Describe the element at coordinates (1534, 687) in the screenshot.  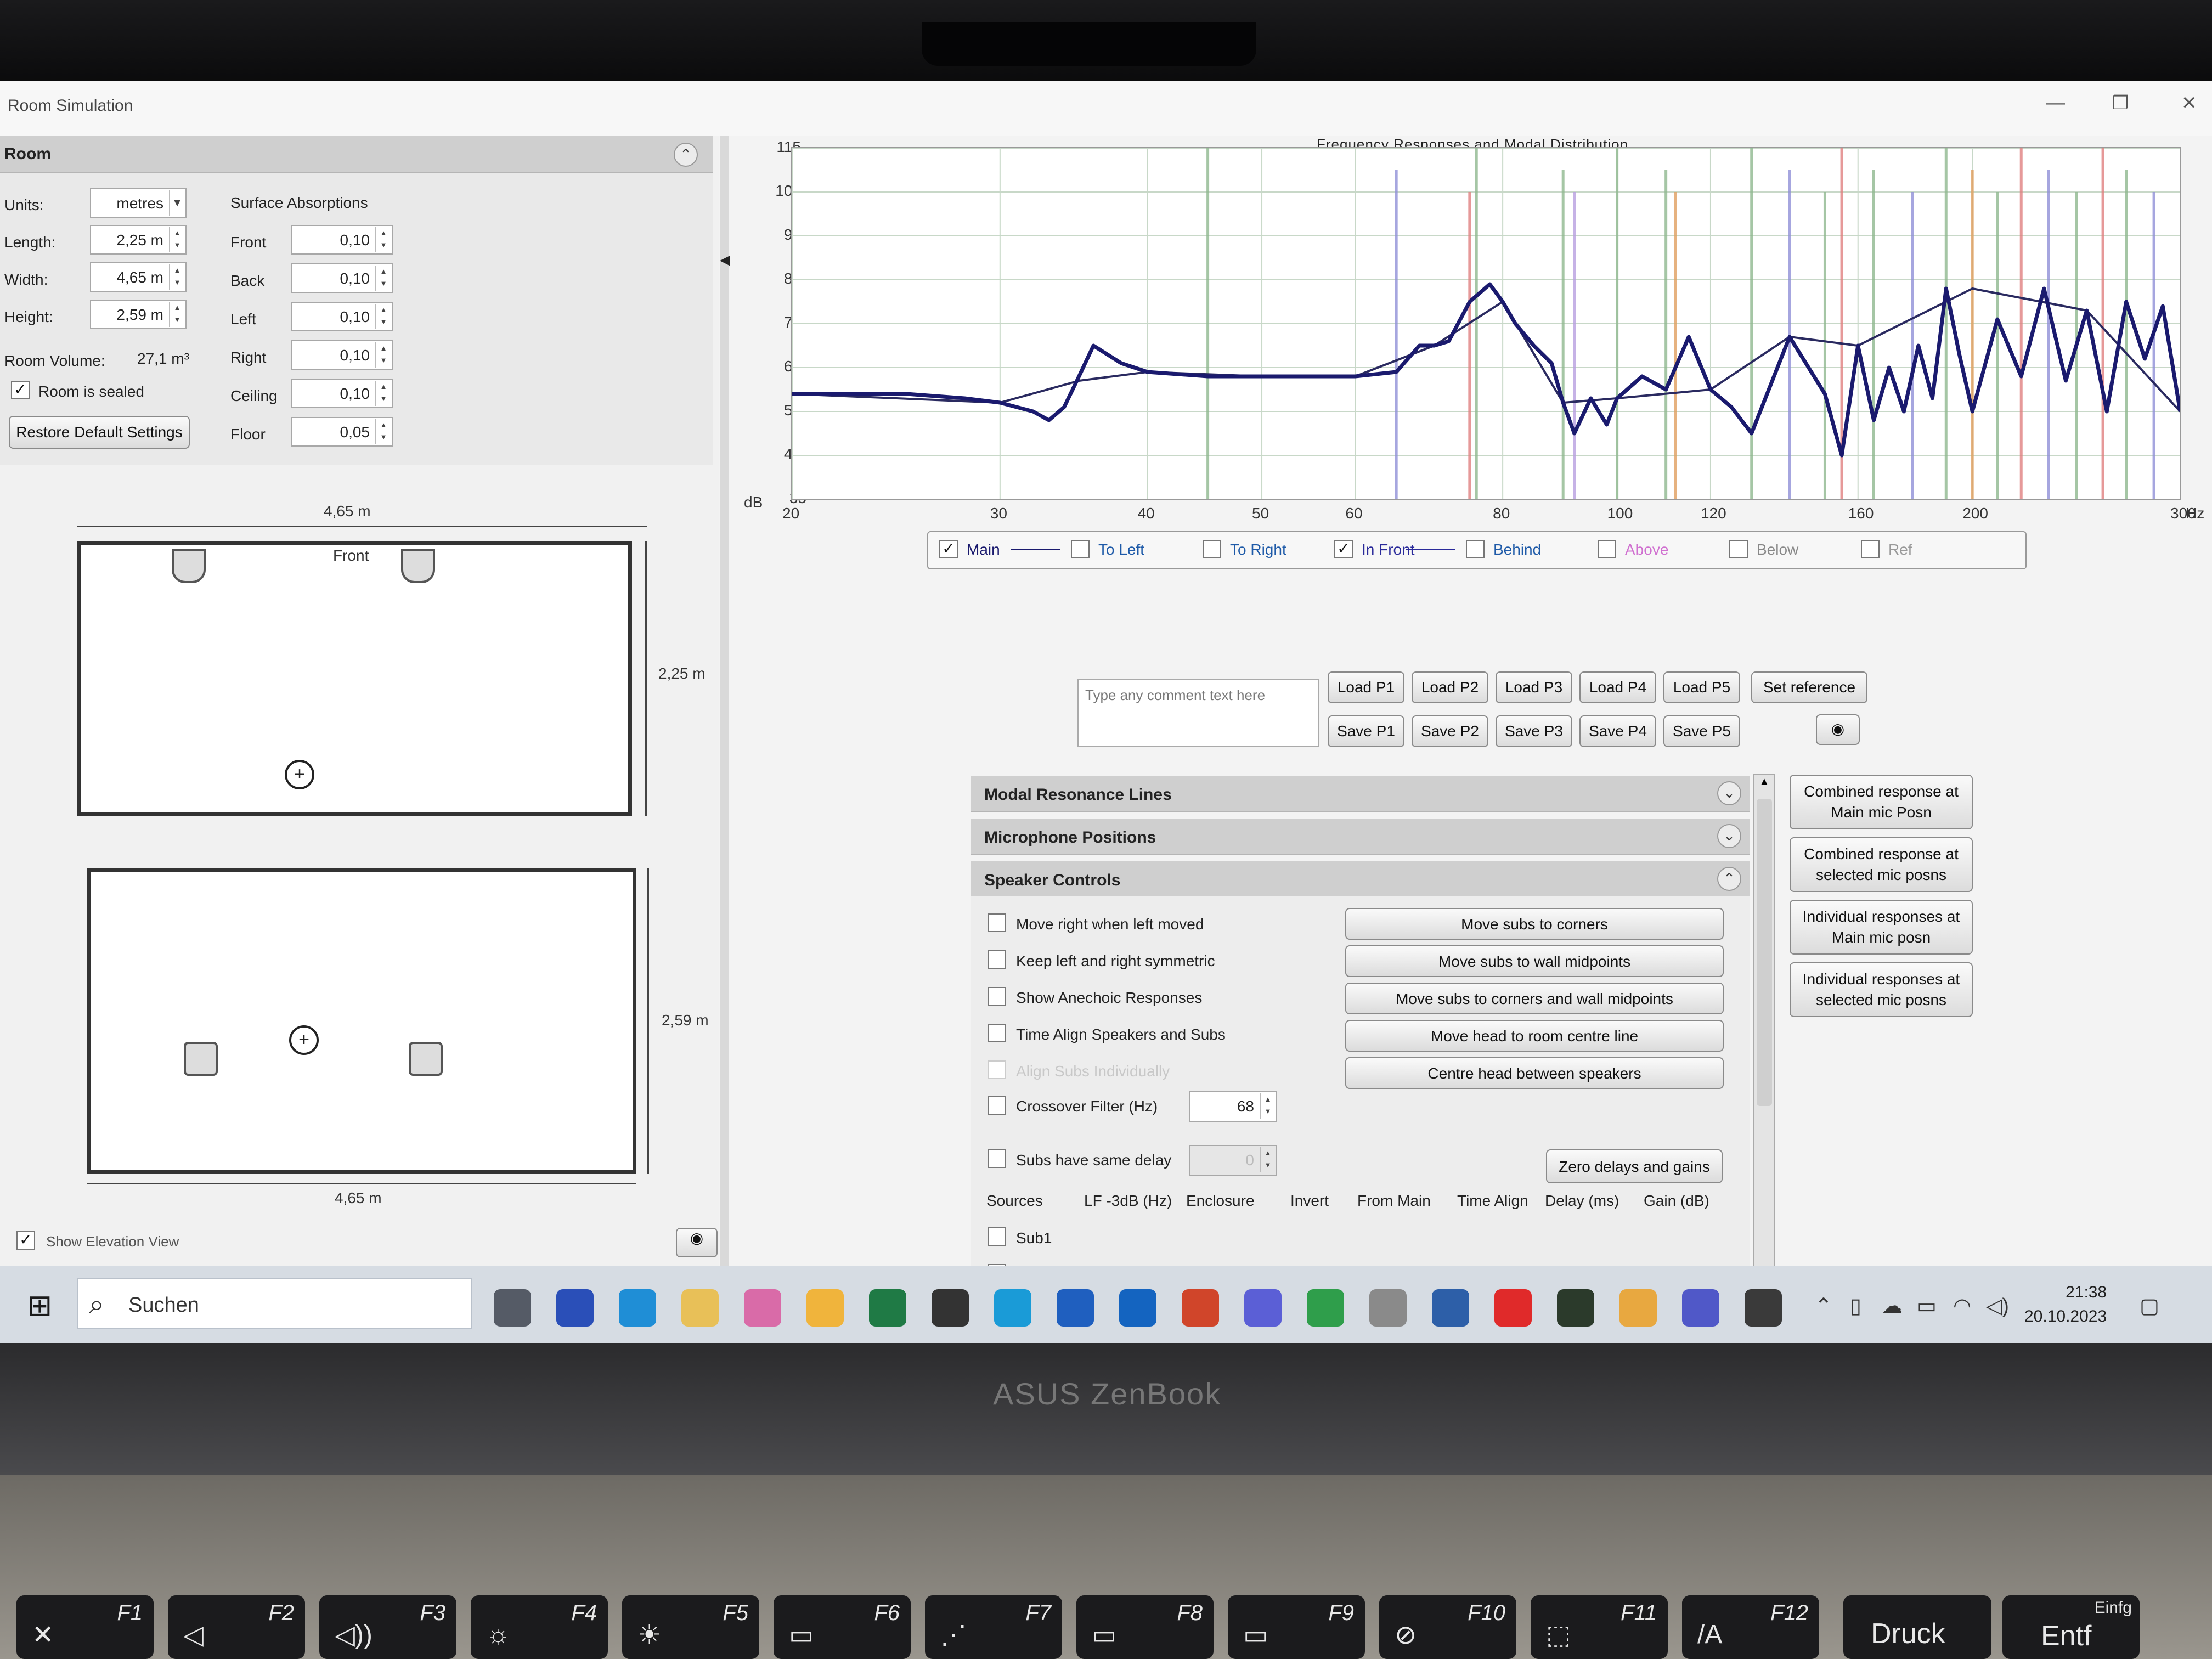
I see `load-p3-button: Load P3` at that location.